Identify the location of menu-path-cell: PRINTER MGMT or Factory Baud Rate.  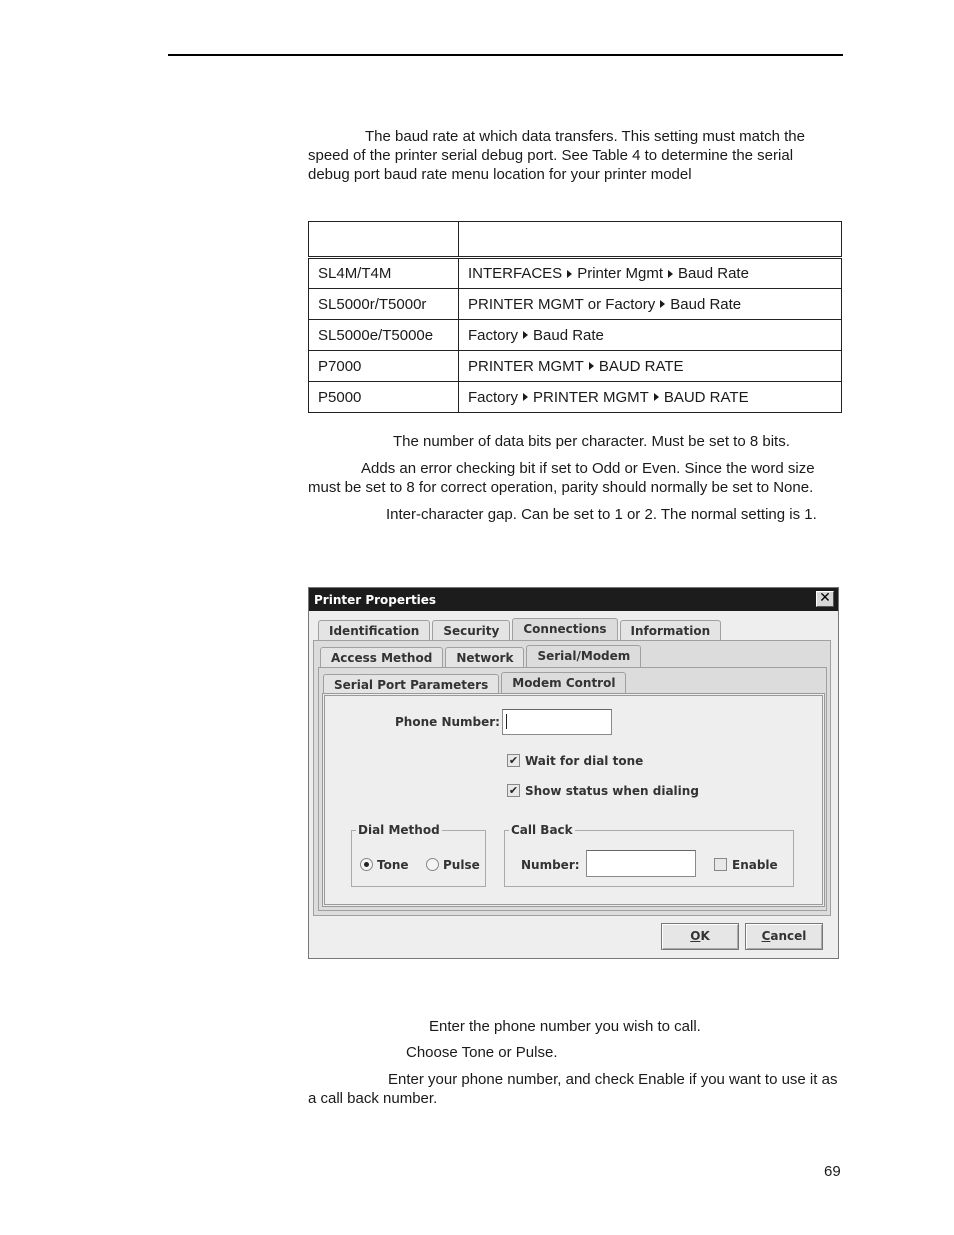
(650, 304).